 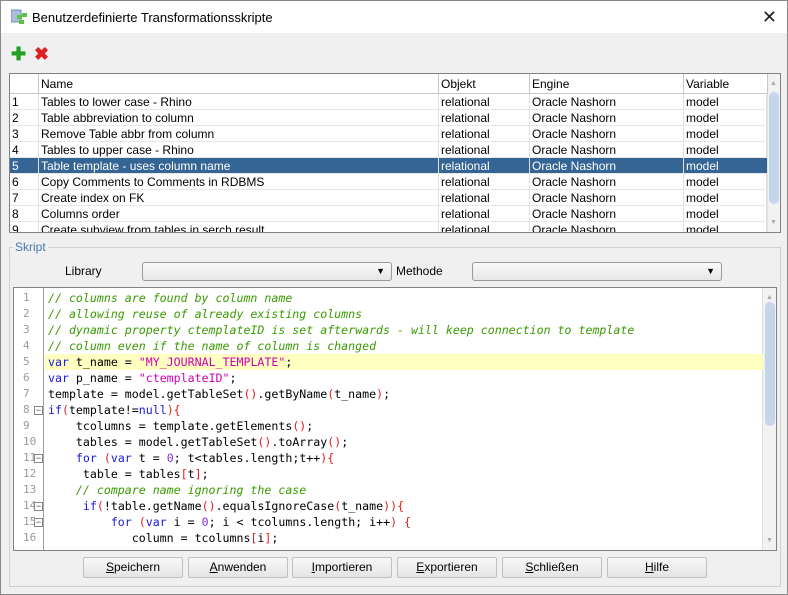 I want to click on button-label: Exportieren, so click(x=447, y=567).